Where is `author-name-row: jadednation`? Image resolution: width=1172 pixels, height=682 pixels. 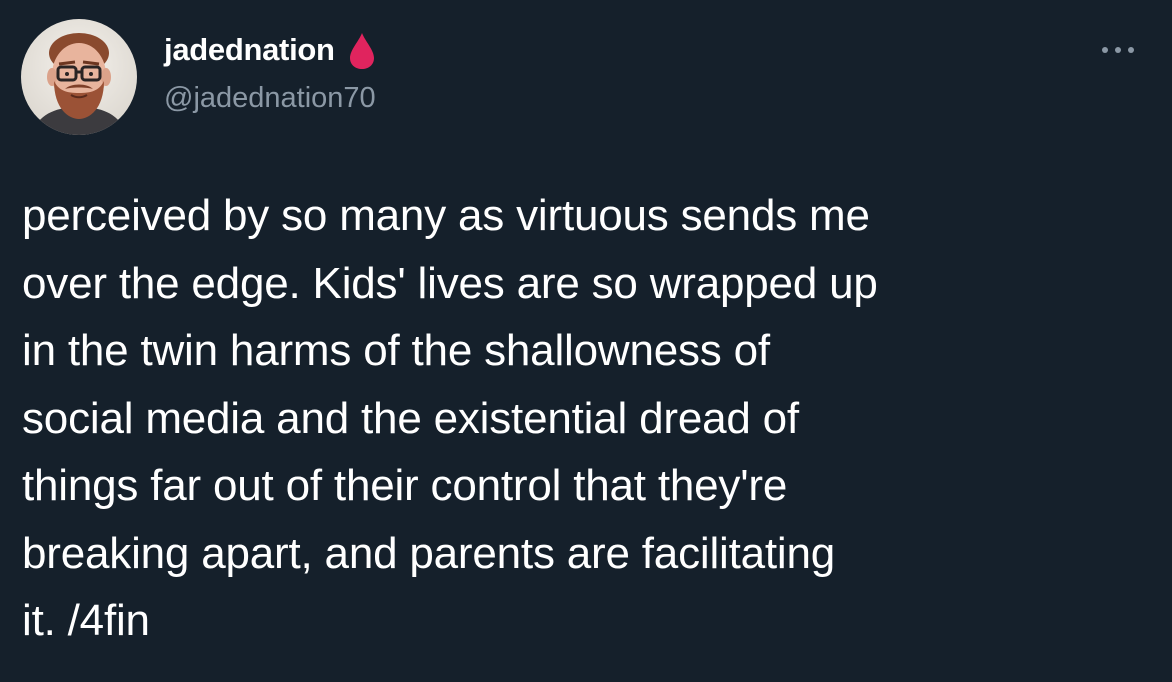
author-name-row: jadednation is located at coordinates (270, 50).